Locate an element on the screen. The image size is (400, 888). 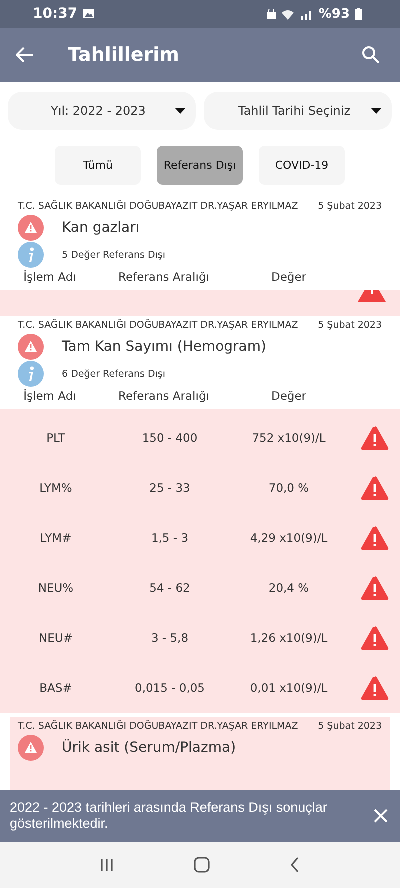
table-cell-text: 20,4 % is located at coordinates (289, 588).